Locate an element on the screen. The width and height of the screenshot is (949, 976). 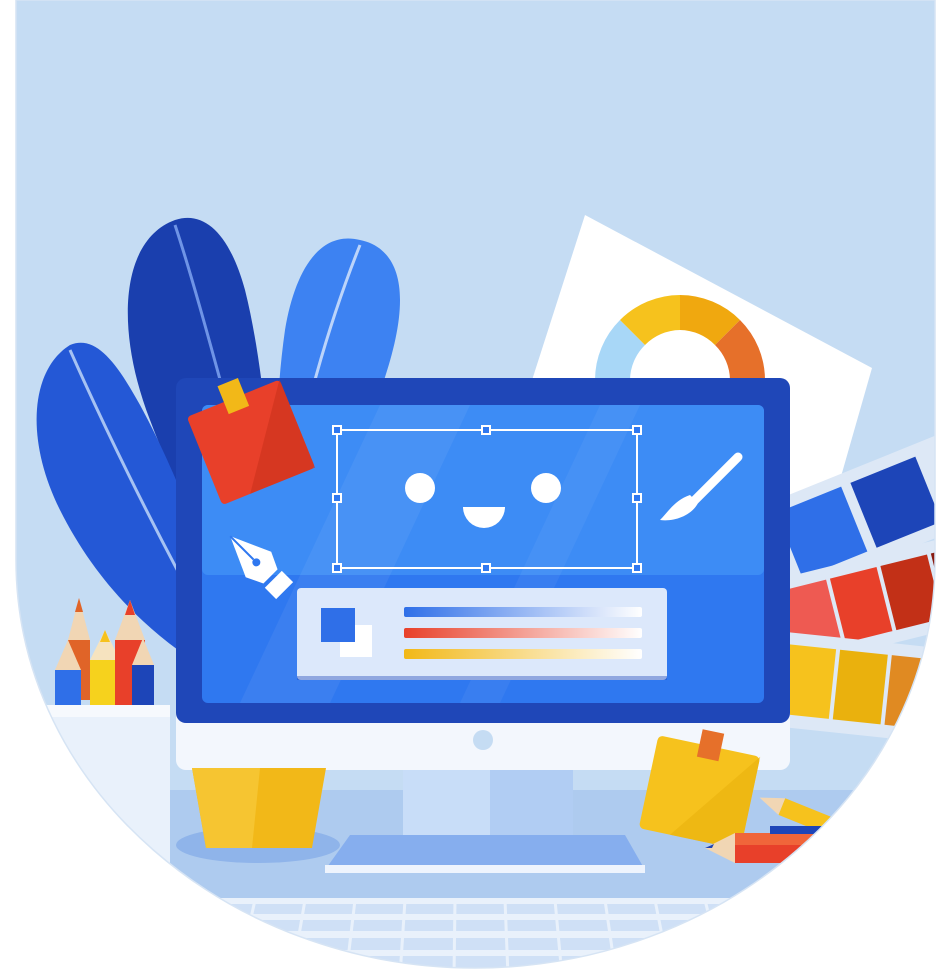
power-button is located at coordinates (483, 740).